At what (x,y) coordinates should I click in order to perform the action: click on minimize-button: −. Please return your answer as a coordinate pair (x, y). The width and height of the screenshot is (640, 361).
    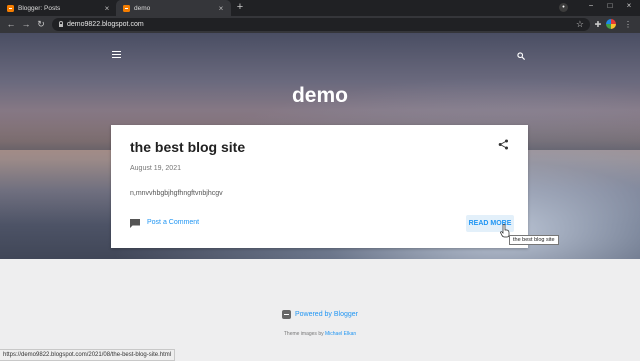
    Looking at the image, I should click on (591, 5).